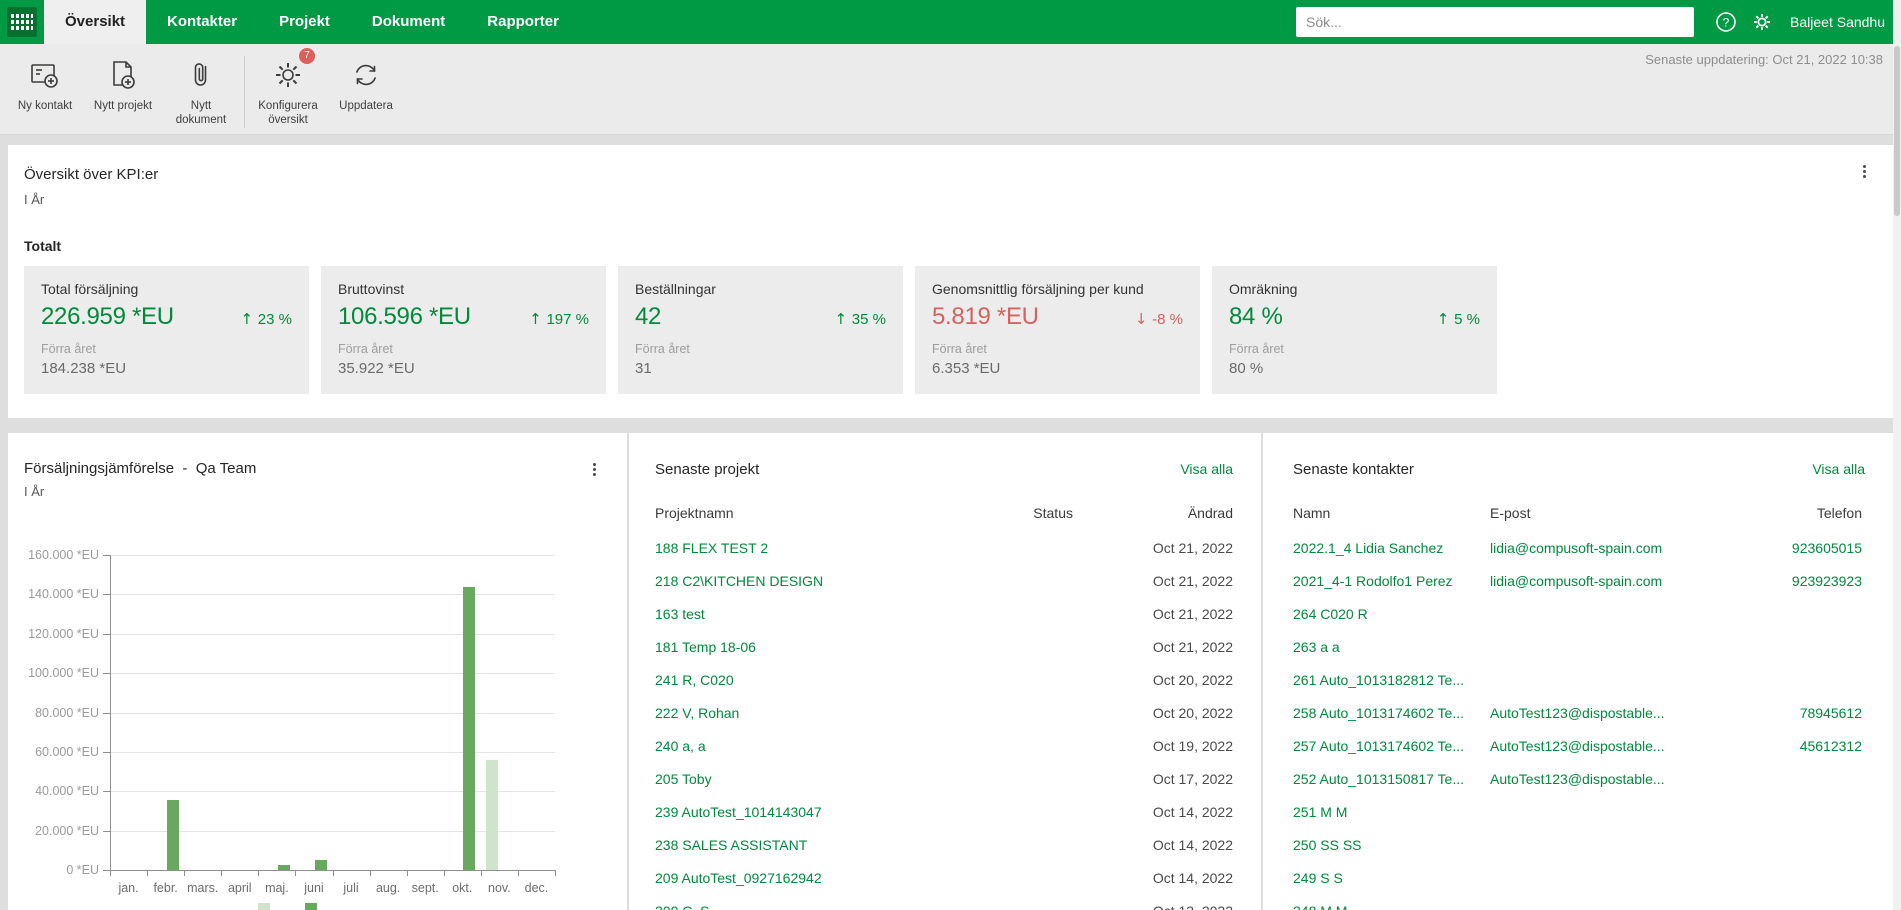  What do you see at coordinates (799, 581) in the screenshot?
I see `project-name-link: 218 C2\KITCHEN DESIGN` at bounding box center [799, 581].